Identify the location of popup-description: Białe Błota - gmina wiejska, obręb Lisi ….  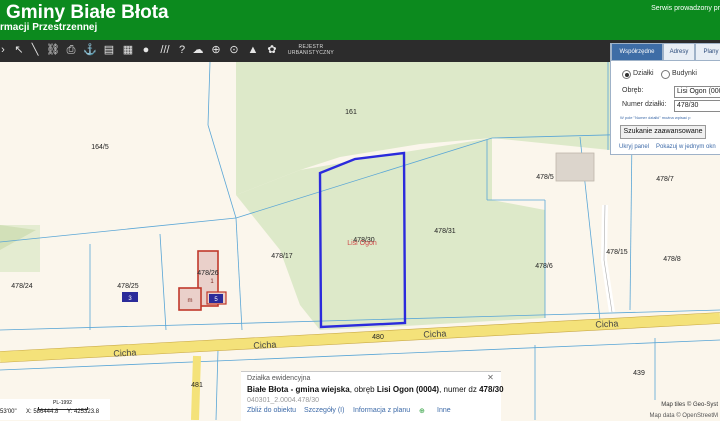
(375, 389).